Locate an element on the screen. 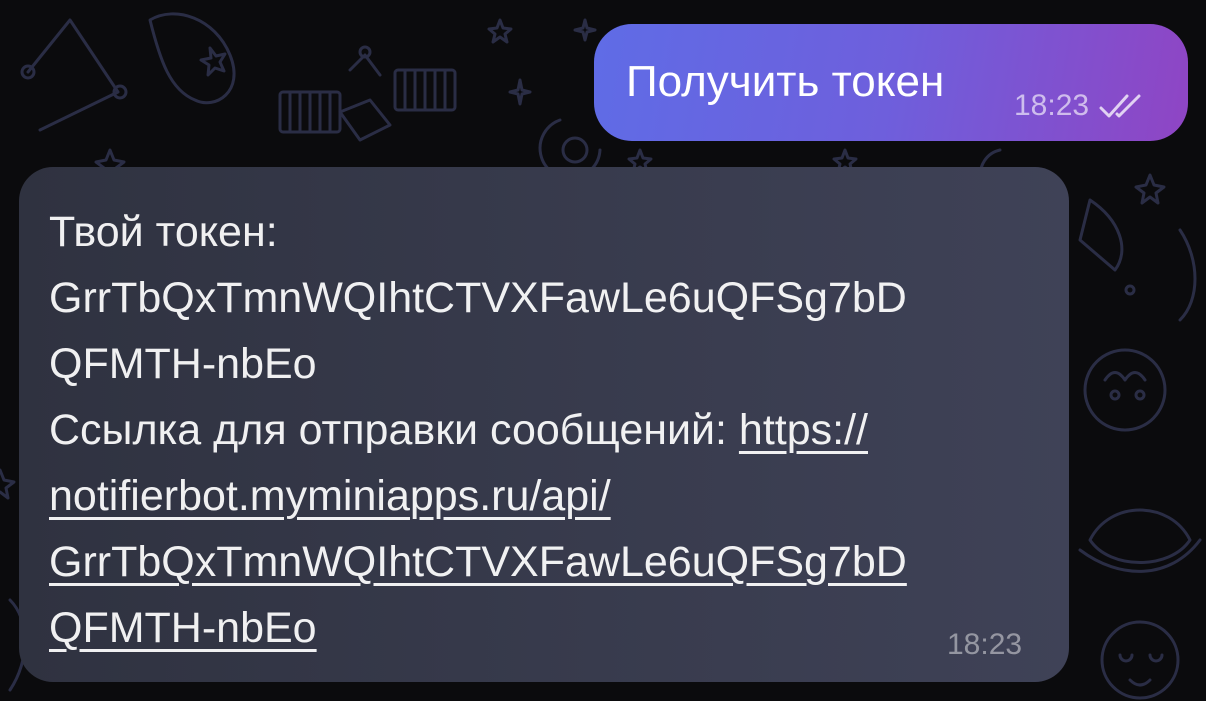  link-line: Ссылка для отправки сообщений: https:// is located at coordinates (549, 430).